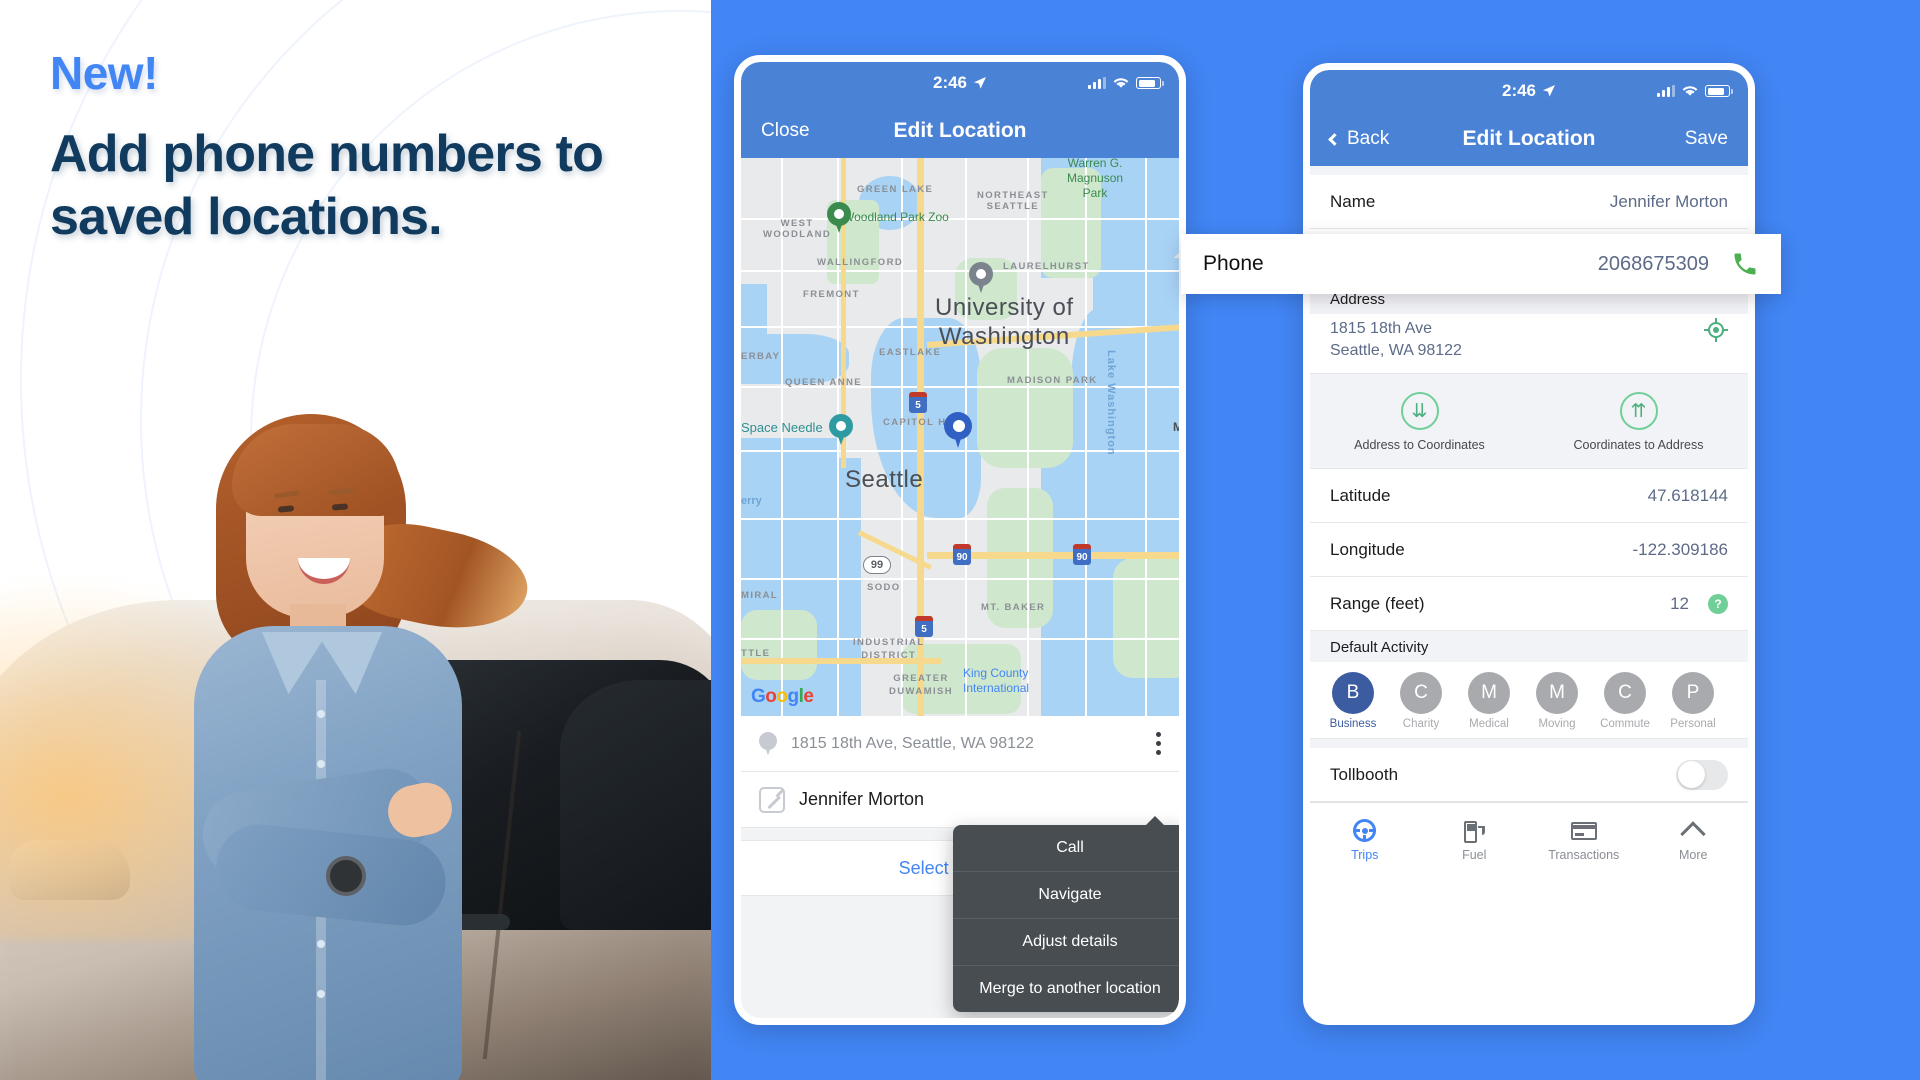 The height and width of the screenshot is (1080, 1920). Describe the element at coordinates (785, 131) in the screenshot. I see `close-button: Close` at that location.